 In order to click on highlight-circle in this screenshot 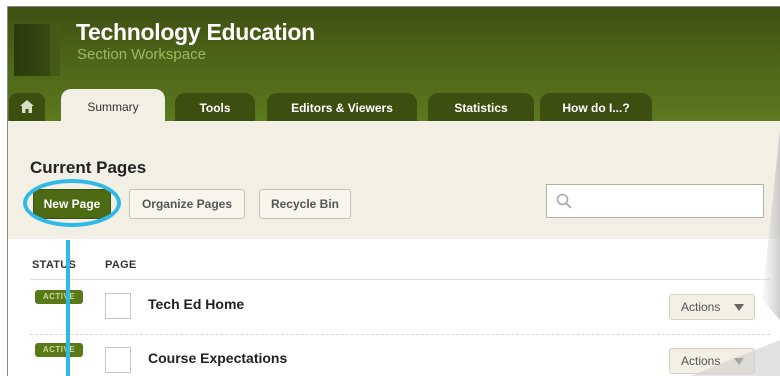, I will do `click(72, 203)`.